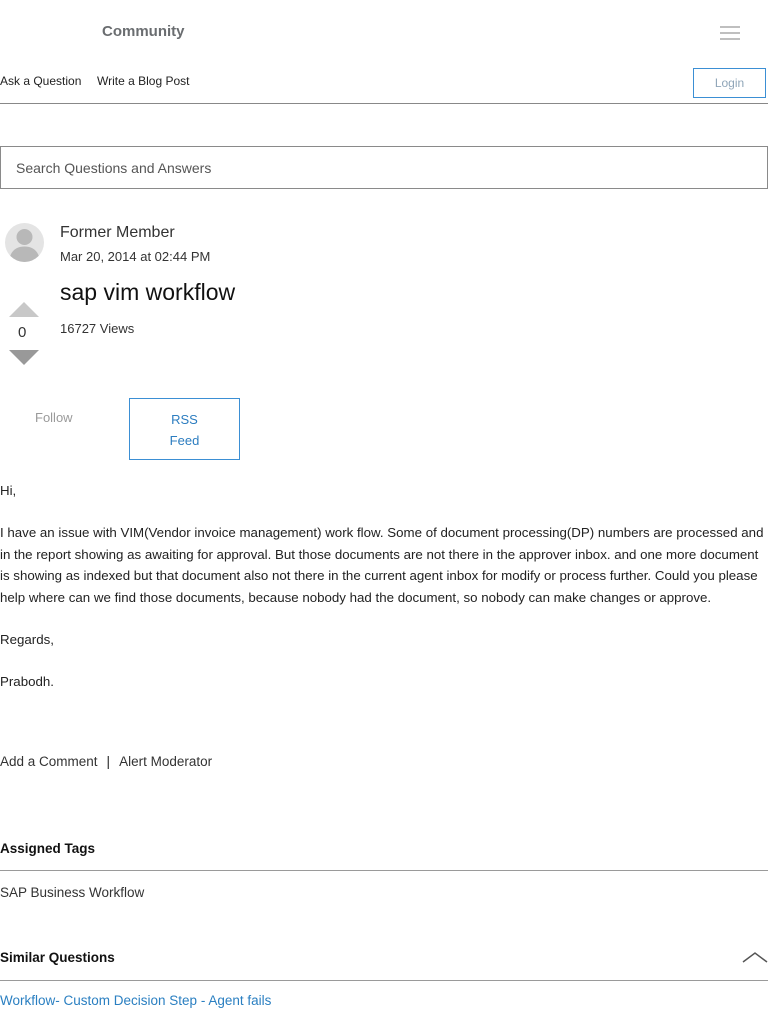 The width and height of the screenshot is (768, 1024). I want to click on similar-questions-heading: Similar Questions, so click(57, 957).